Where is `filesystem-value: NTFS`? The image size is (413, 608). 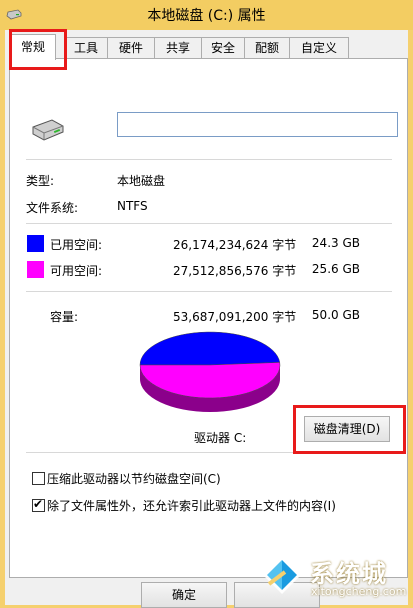 filesystem-value: NTFS is located at coordinates (132, 206).